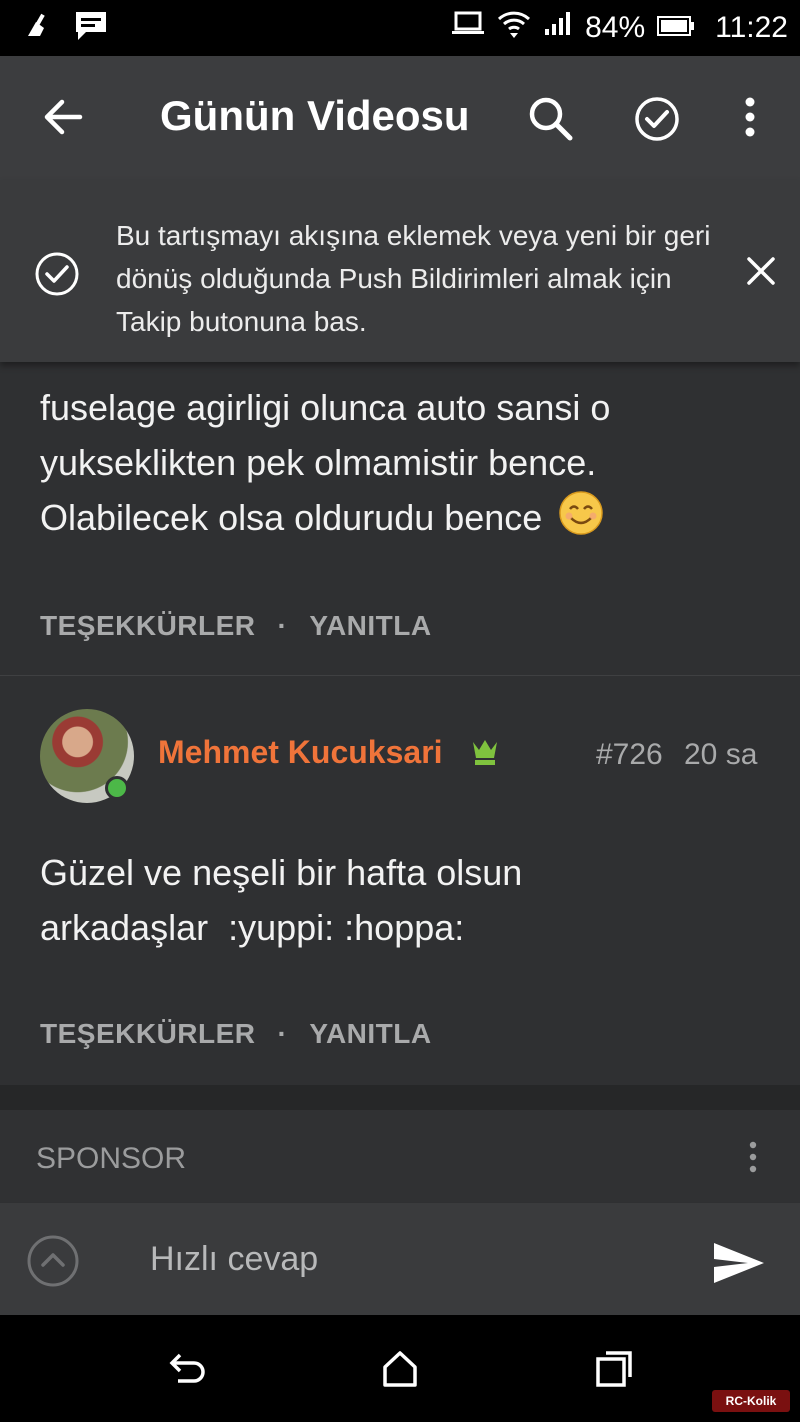 Image resolution: width=800 pixels, height=1422 pixels. I want to click on sponsor-menu-icon, so click(753, 1159).